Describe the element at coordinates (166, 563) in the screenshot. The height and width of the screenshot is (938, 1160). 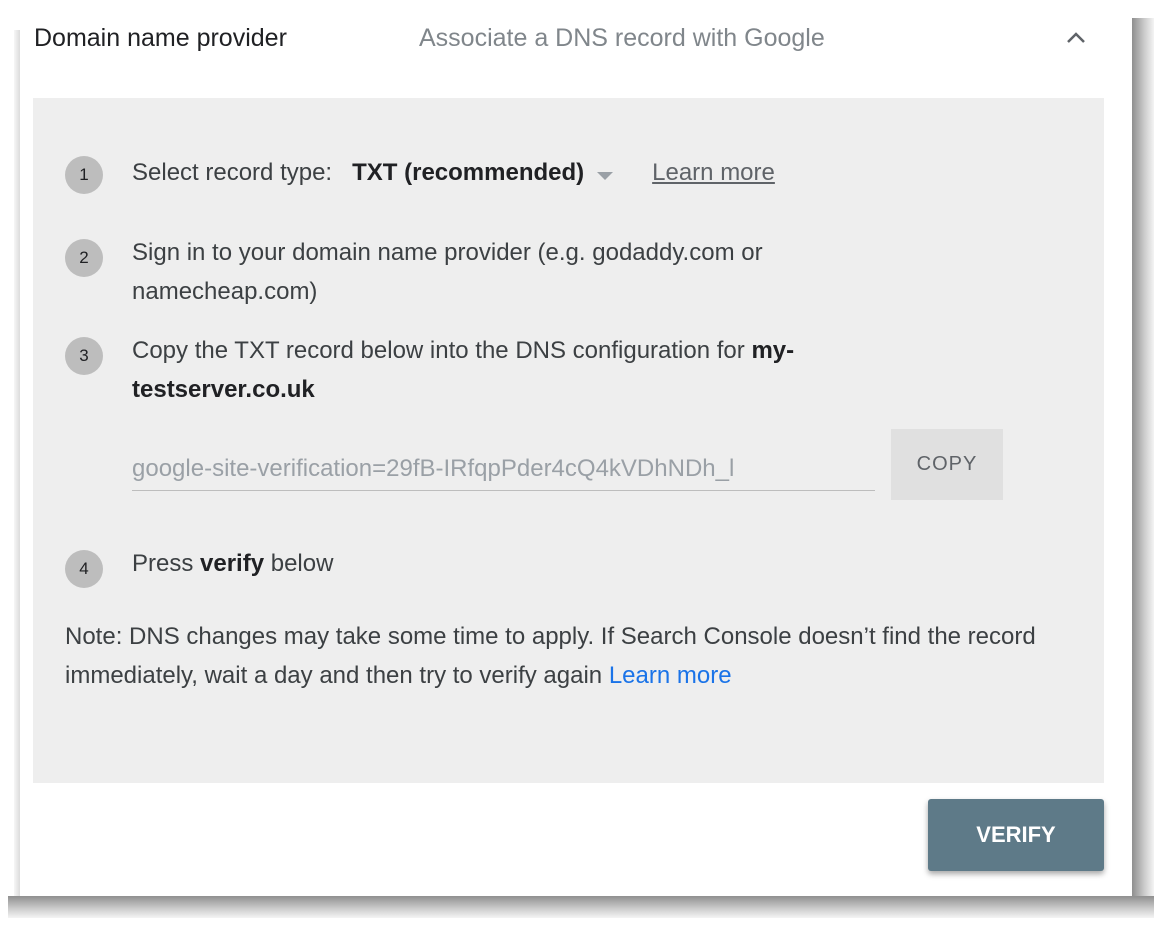
I see `step-4-prefix: Press` at that location.